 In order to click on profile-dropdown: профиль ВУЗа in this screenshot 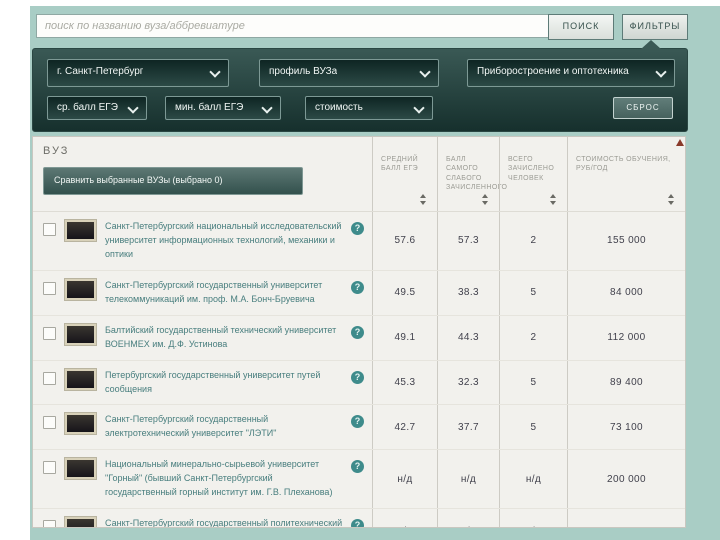, I will do `click(349, 73)`.